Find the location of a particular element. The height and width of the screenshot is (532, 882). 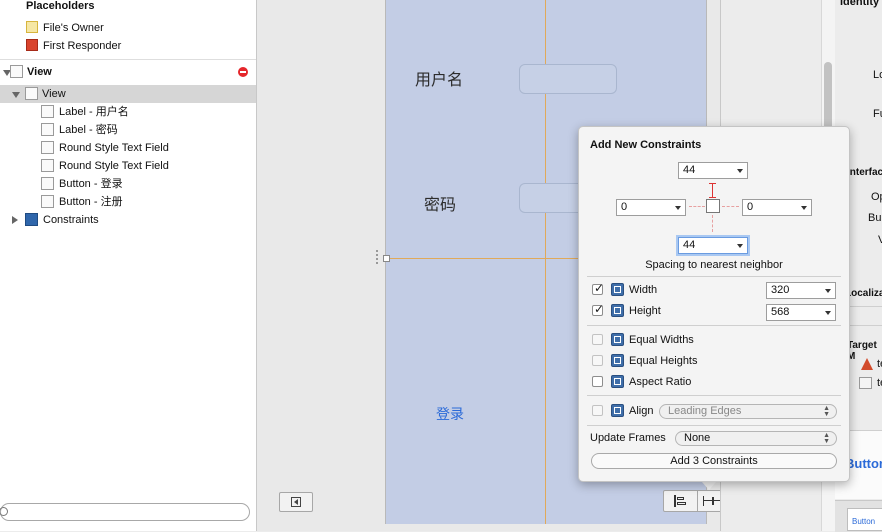

bottom-spacing-combo: 44 is located at coordinates (713, 245).